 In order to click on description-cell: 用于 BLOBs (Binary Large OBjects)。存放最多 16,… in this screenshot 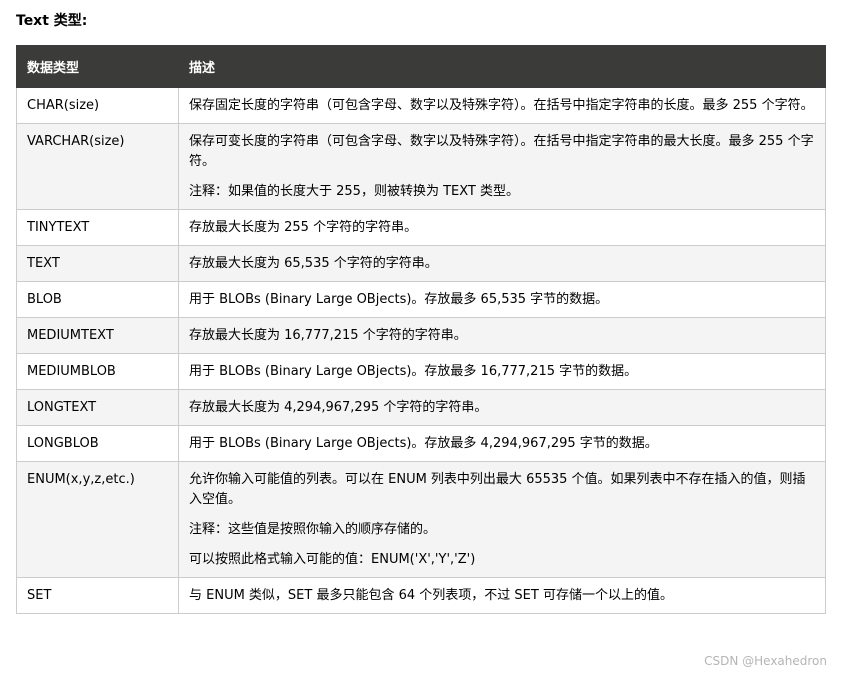, I will do `click(502, 371)`.